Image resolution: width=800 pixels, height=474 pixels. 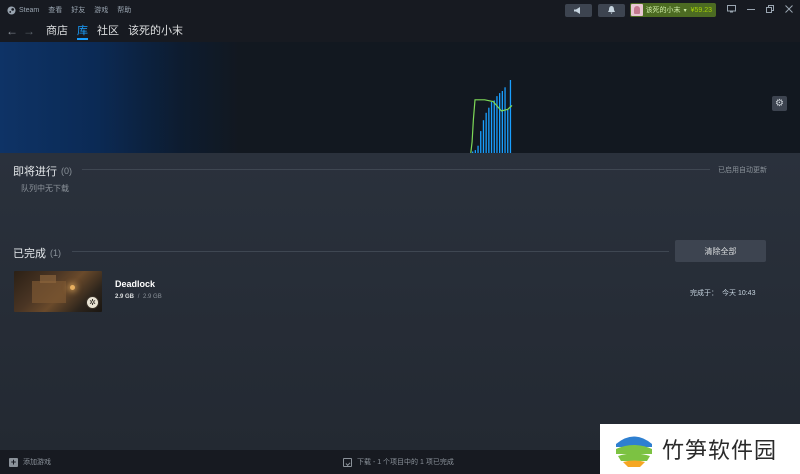 I want to click on minimize-button, so click(x=750, y=10).